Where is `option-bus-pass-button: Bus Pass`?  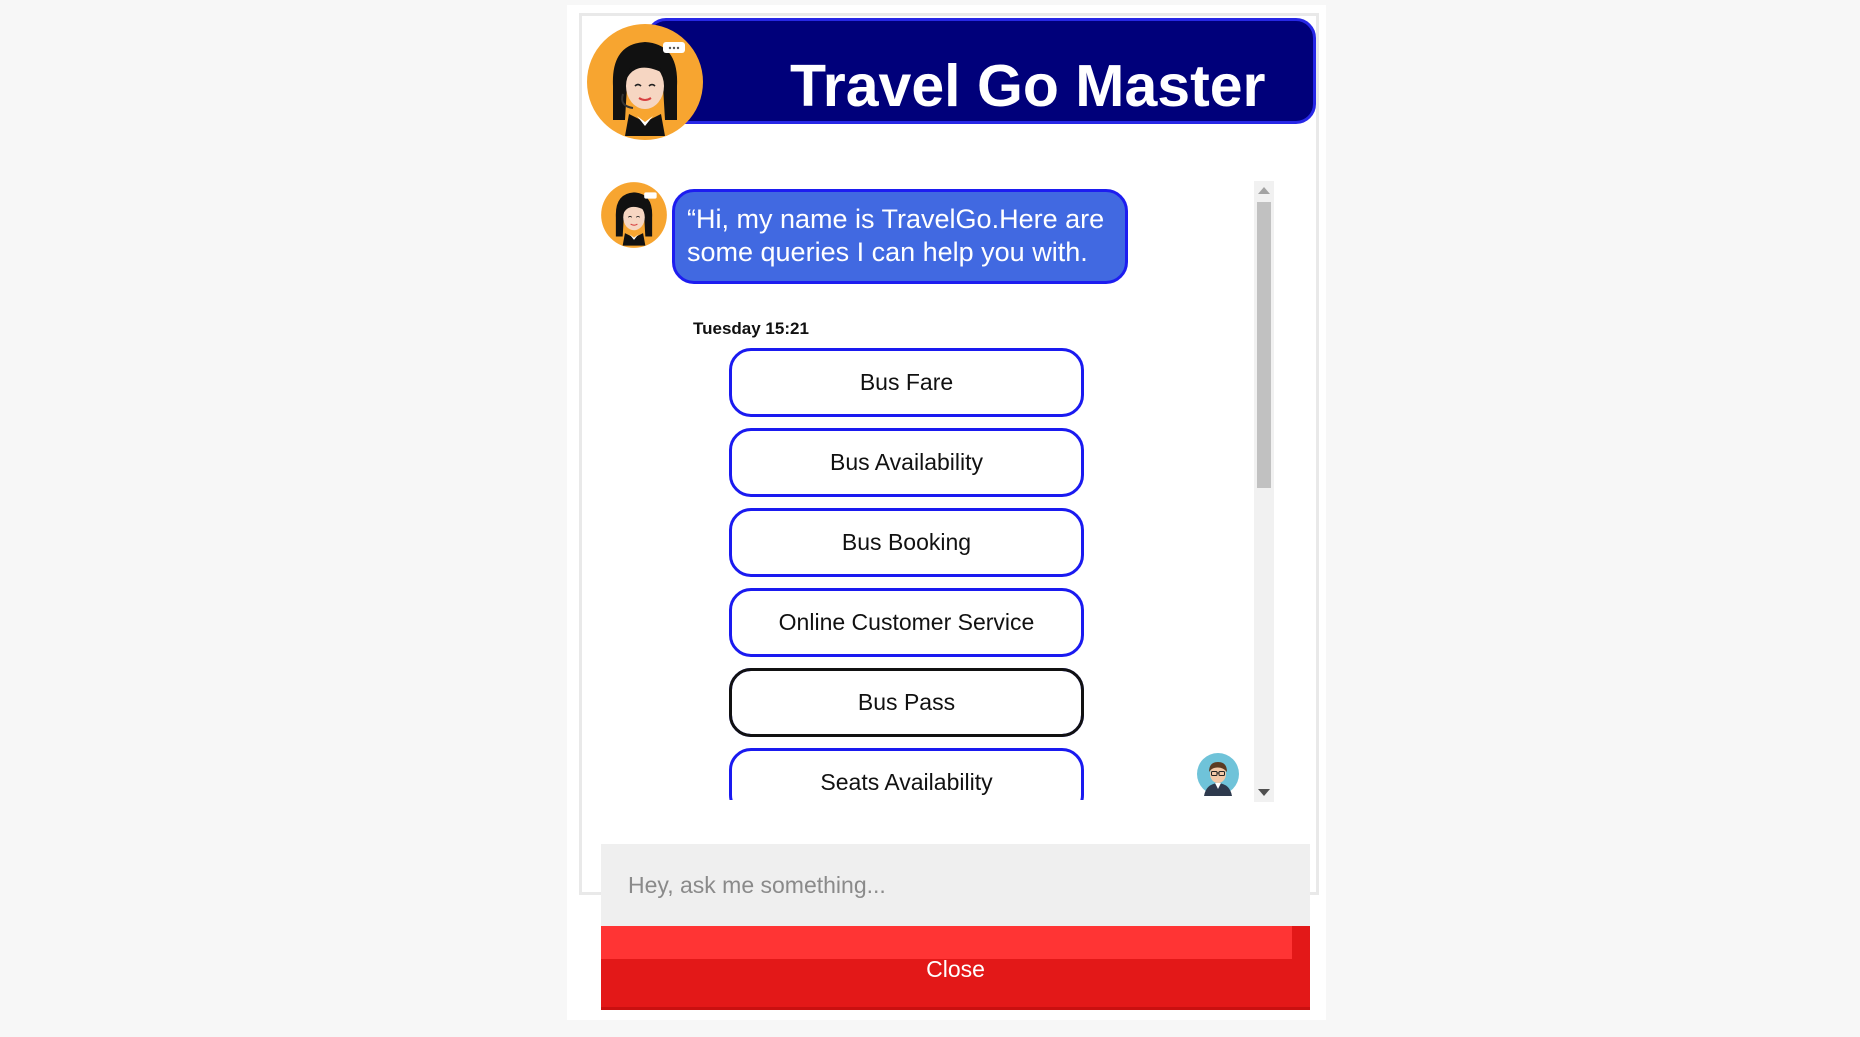 option-bus-pass-button: Bus Pass is located at coordinates (906, 702).